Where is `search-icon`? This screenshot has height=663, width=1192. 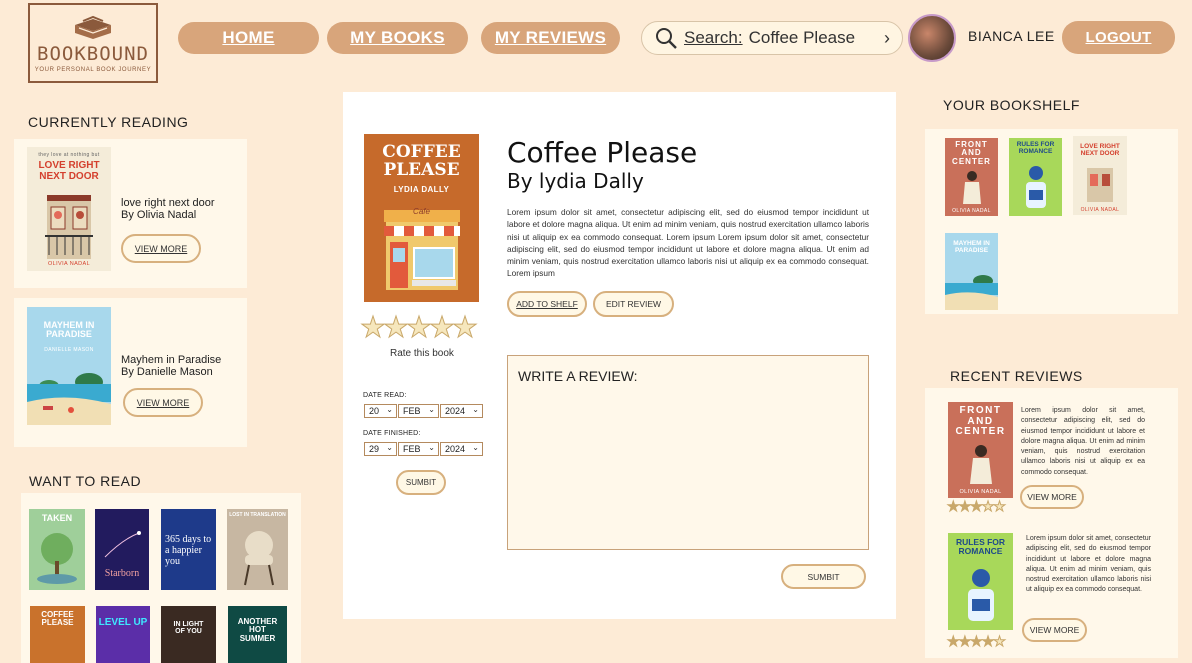 search-icon is located at coordinates (666, 38).